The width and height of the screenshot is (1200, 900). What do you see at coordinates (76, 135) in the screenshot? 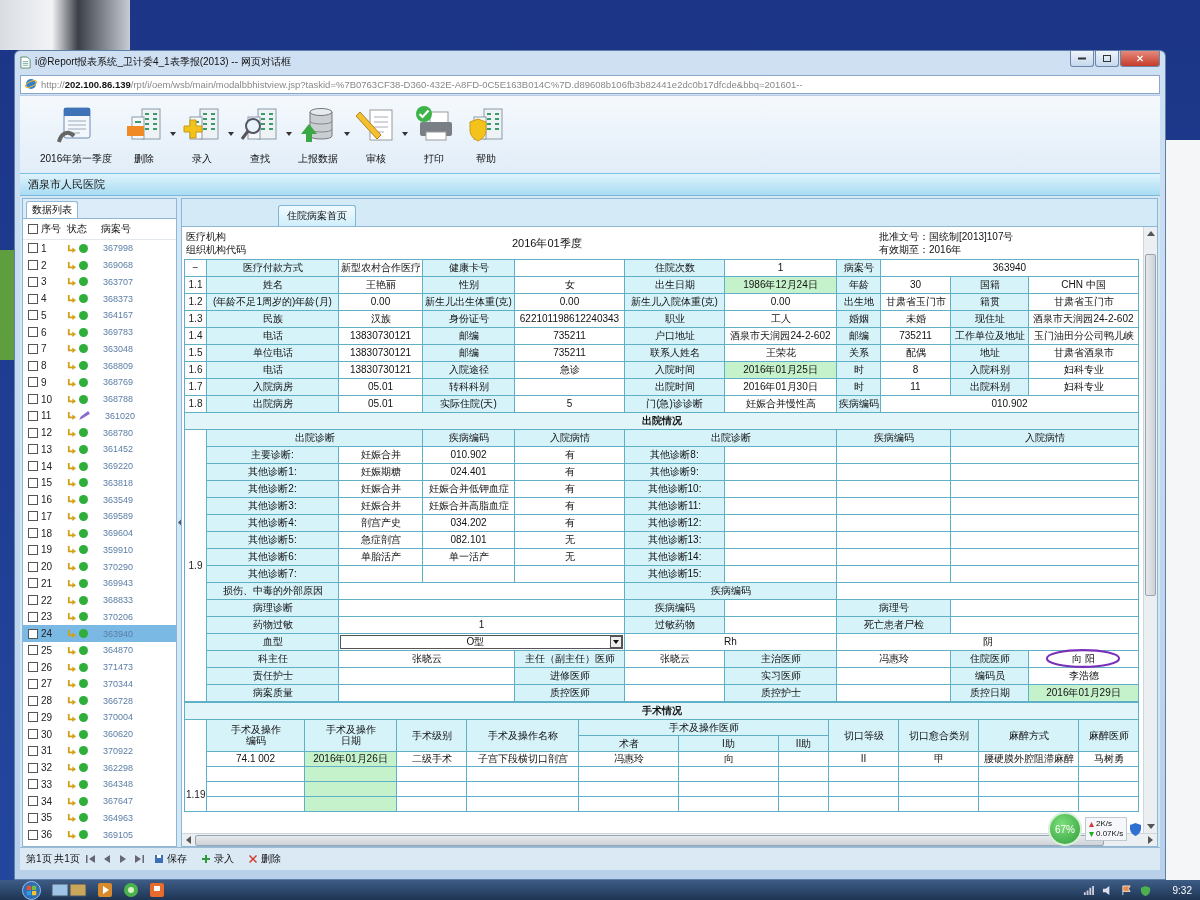
I see `toolbar-button: 2016年第一季度` at bounding box center [76, 135].